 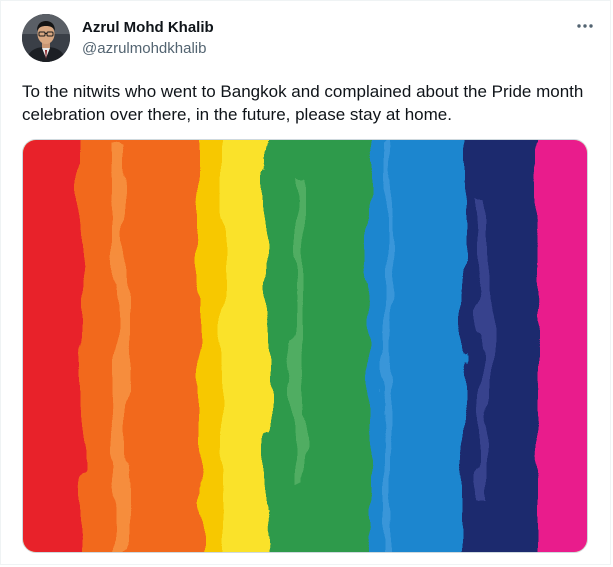 What do you see at coordinates (148, 28) in the screenshot?
I see `author-display-name: Azrul Mohd Khalib` at bounding box center [148, 28].